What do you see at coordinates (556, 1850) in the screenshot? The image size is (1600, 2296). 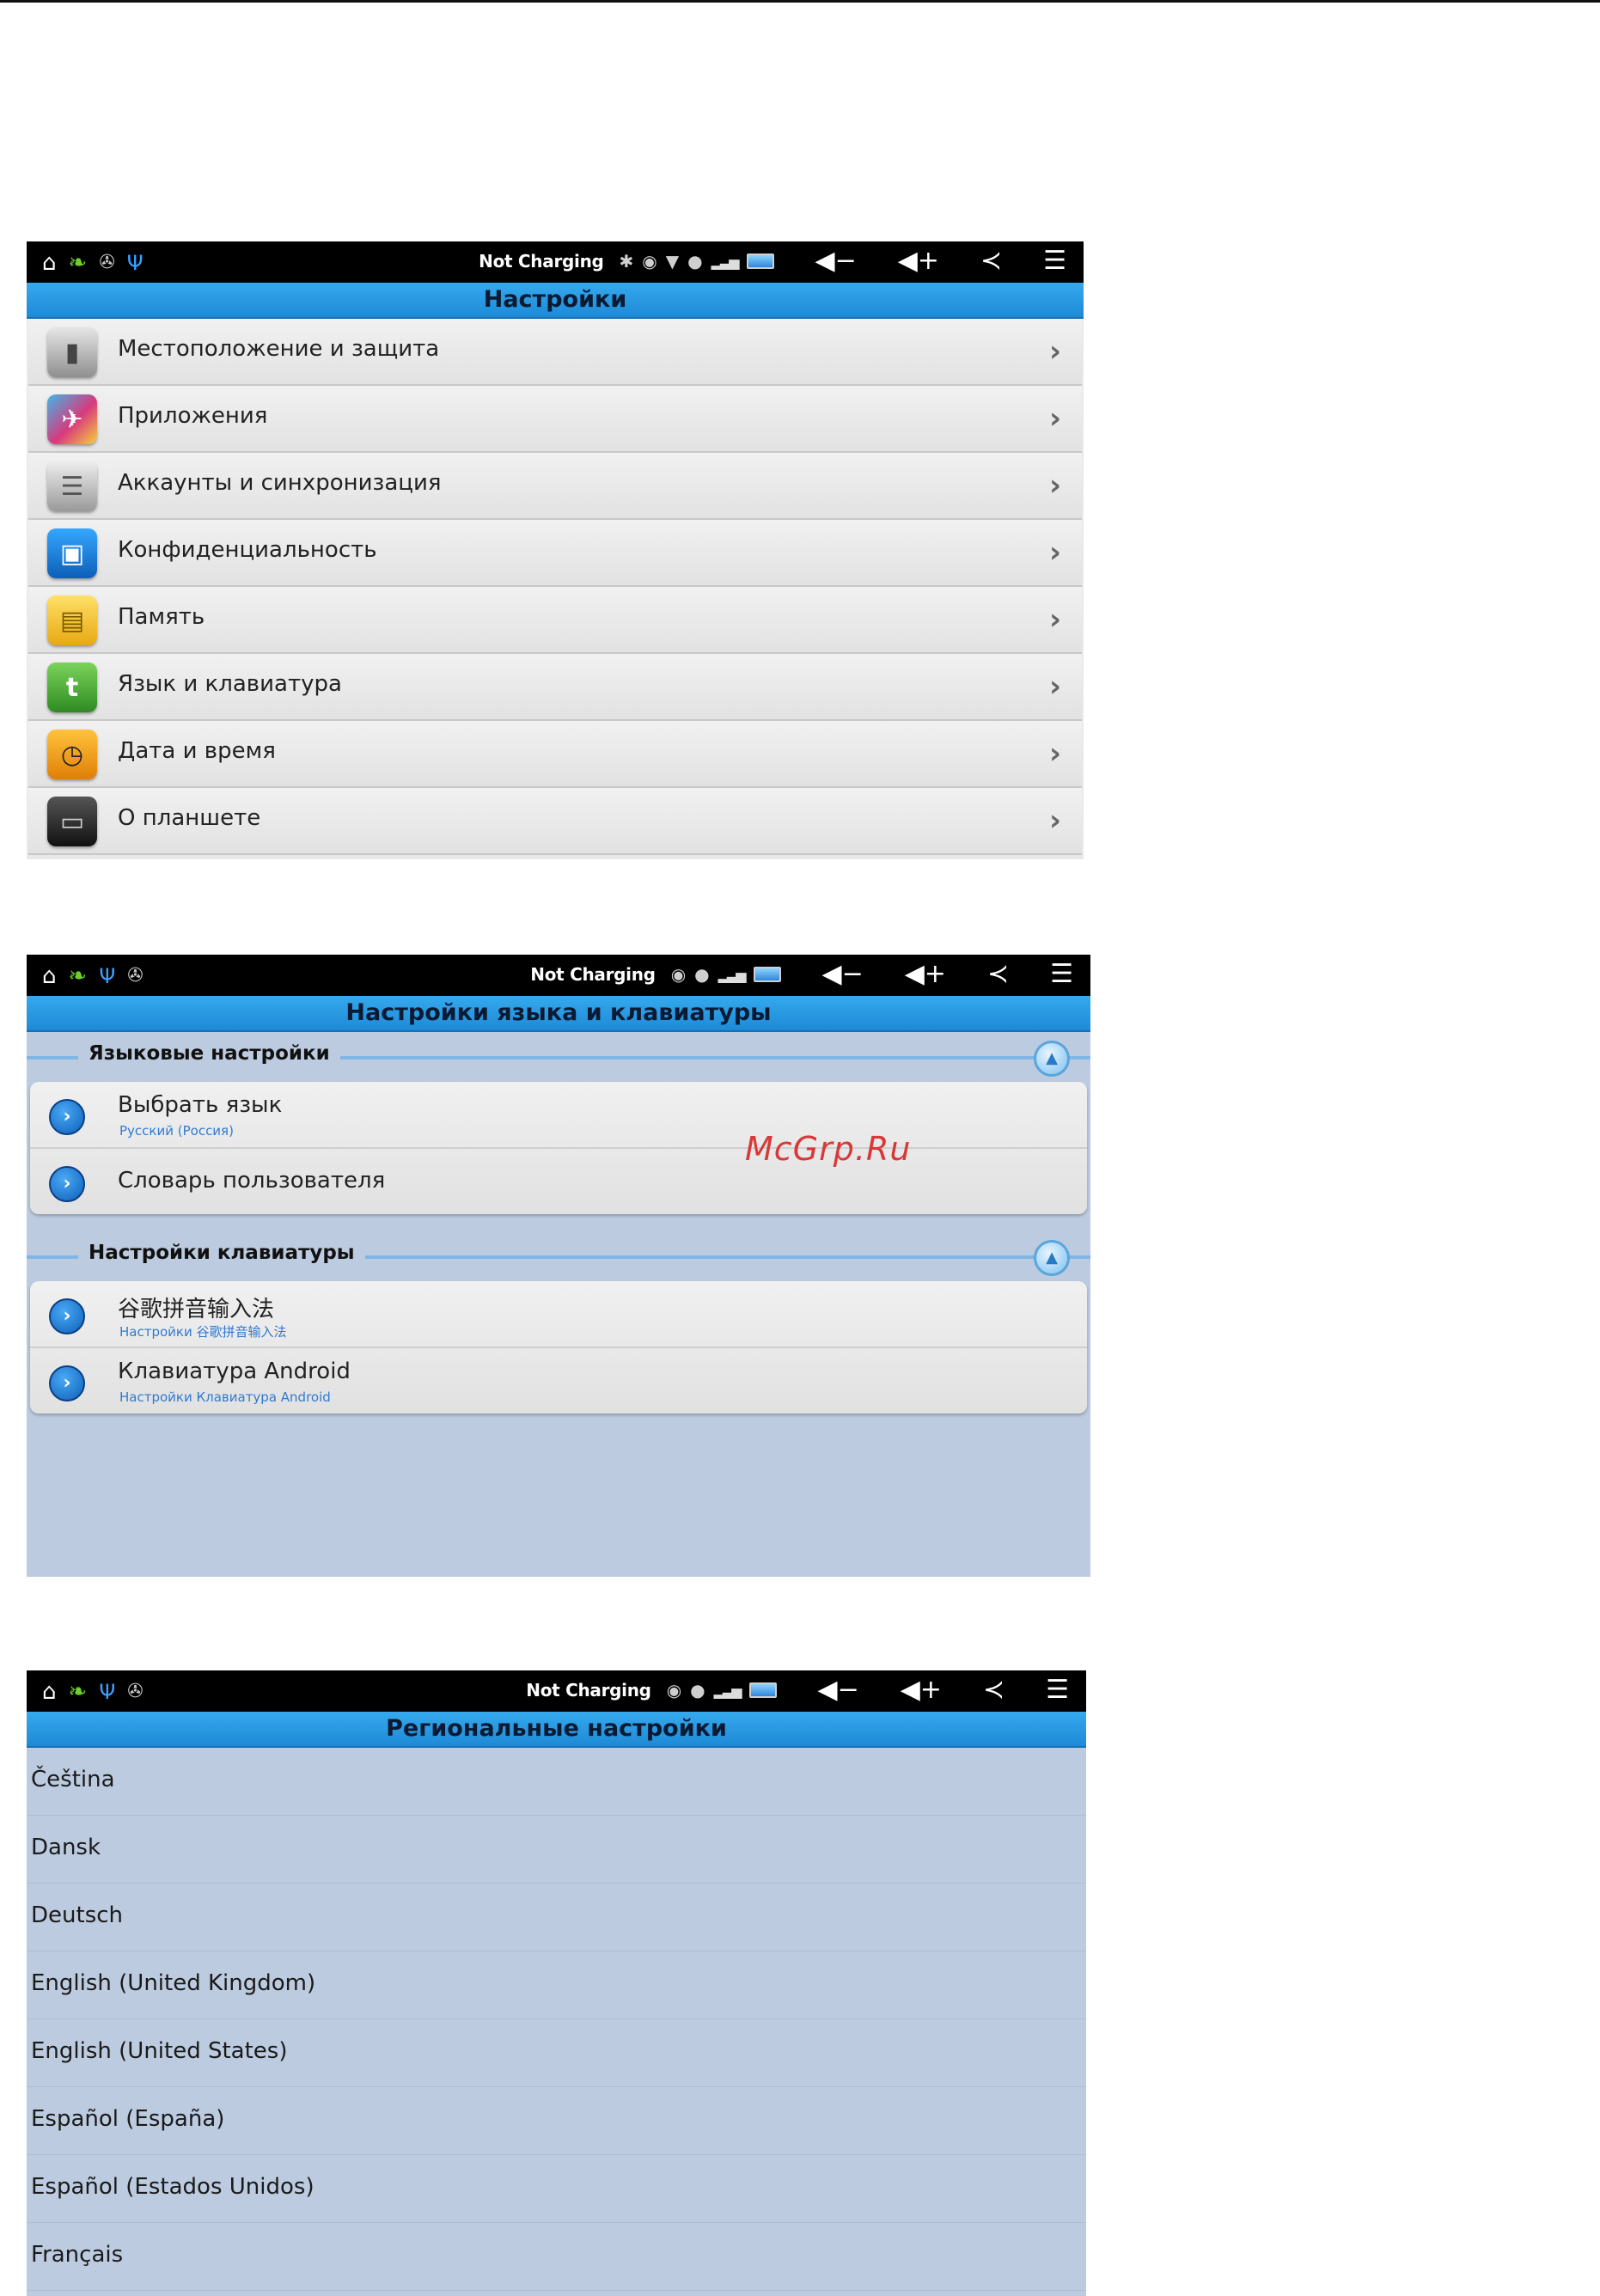 I see `locale-item: Dansk` at bounding box center [556, 1850].